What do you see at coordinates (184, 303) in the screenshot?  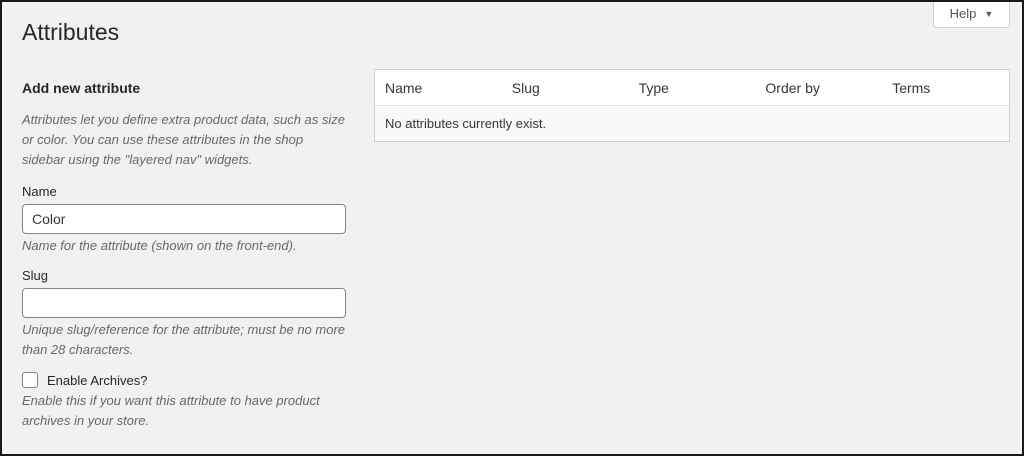 I see `slug-input` at bounding box center [184, 303].